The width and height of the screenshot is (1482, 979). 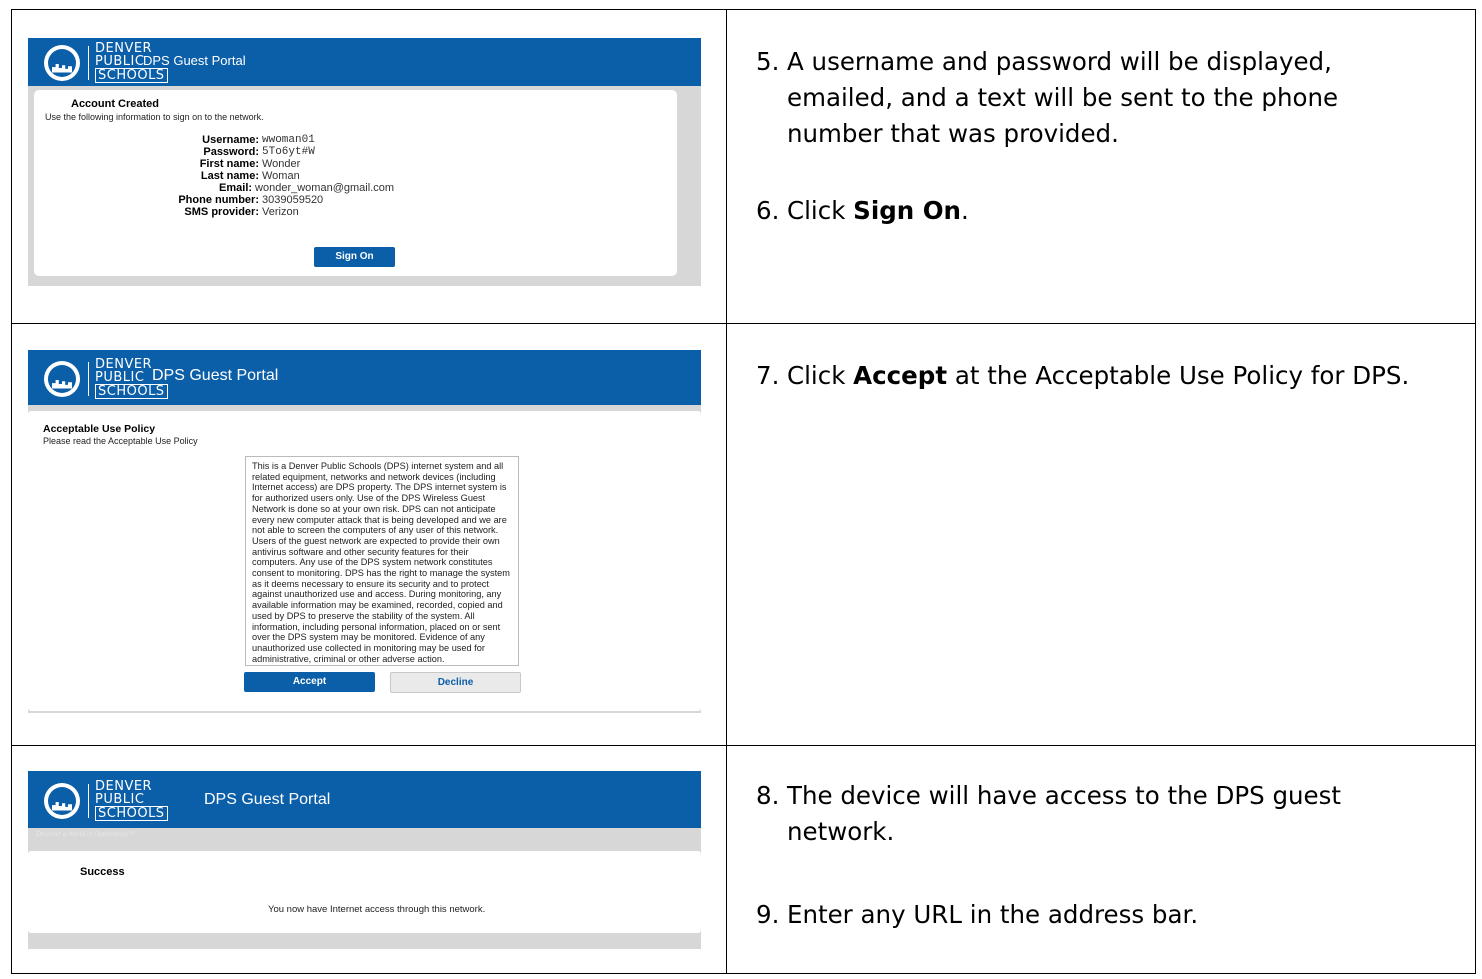 I want to click on step-number: 7., so click(x=768, y=375).